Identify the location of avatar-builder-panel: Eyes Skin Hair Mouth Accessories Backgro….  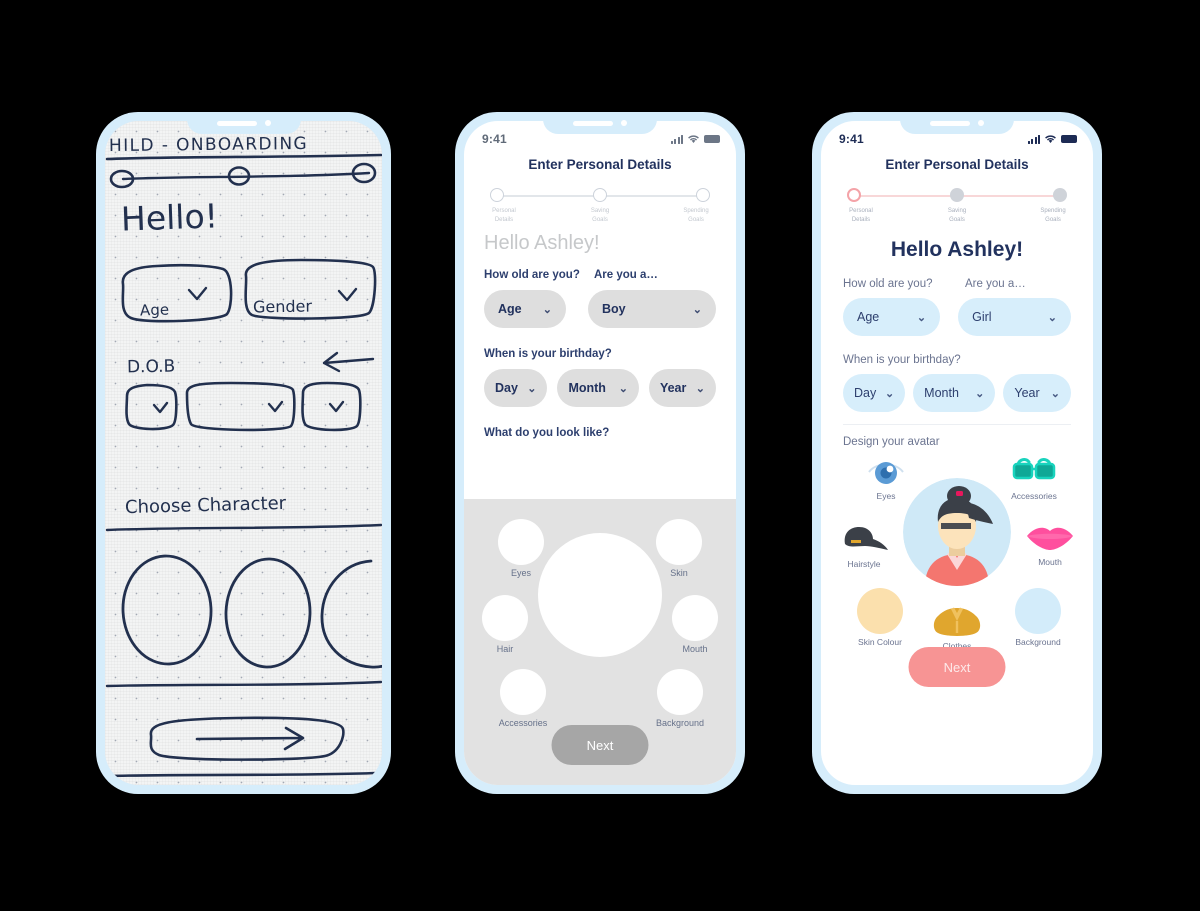
(600, 642).